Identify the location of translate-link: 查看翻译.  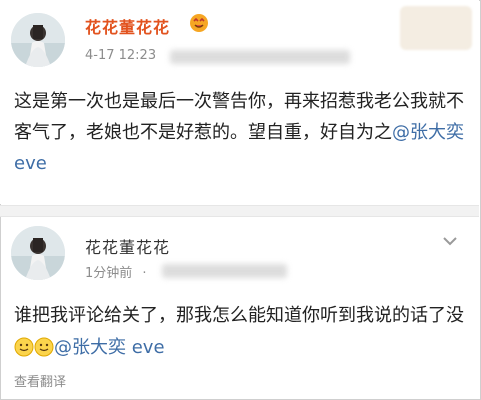
(40, 380).